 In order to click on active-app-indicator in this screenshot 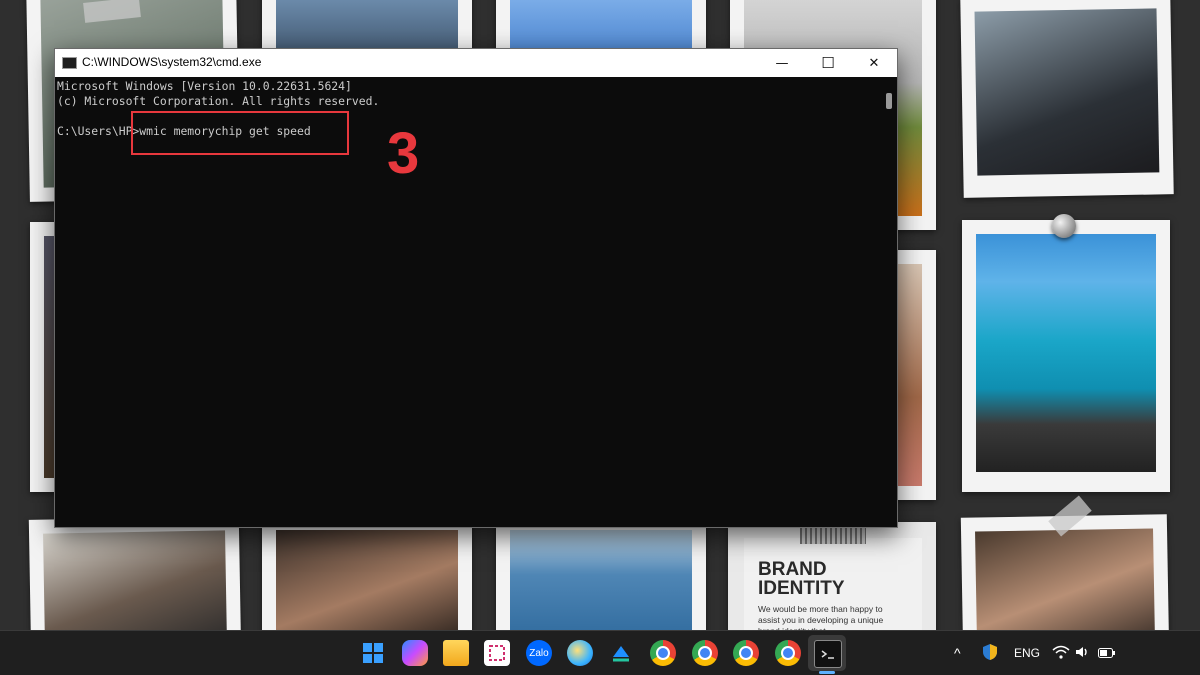, I will do `click(827, 672)`.